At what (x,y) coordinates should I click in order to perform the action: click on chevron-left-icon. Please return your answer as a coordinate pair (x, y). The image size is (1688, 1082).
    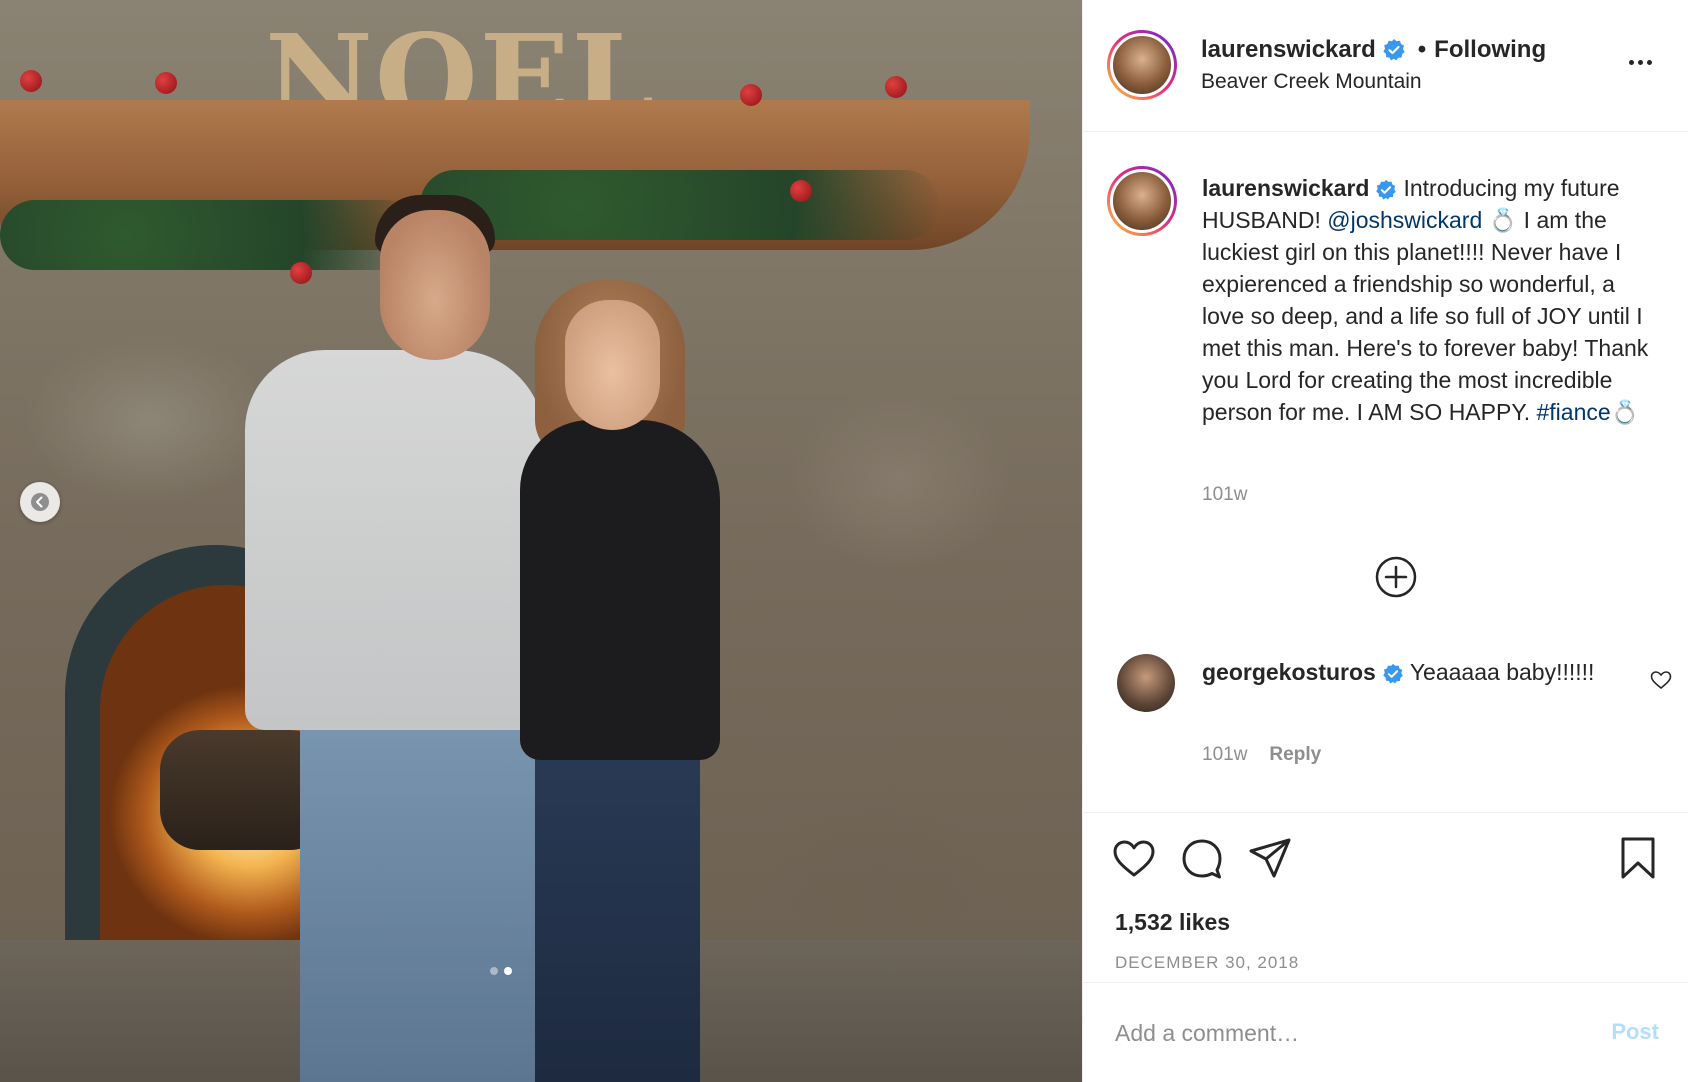
    Looking at the image, I should click on (40, 502).